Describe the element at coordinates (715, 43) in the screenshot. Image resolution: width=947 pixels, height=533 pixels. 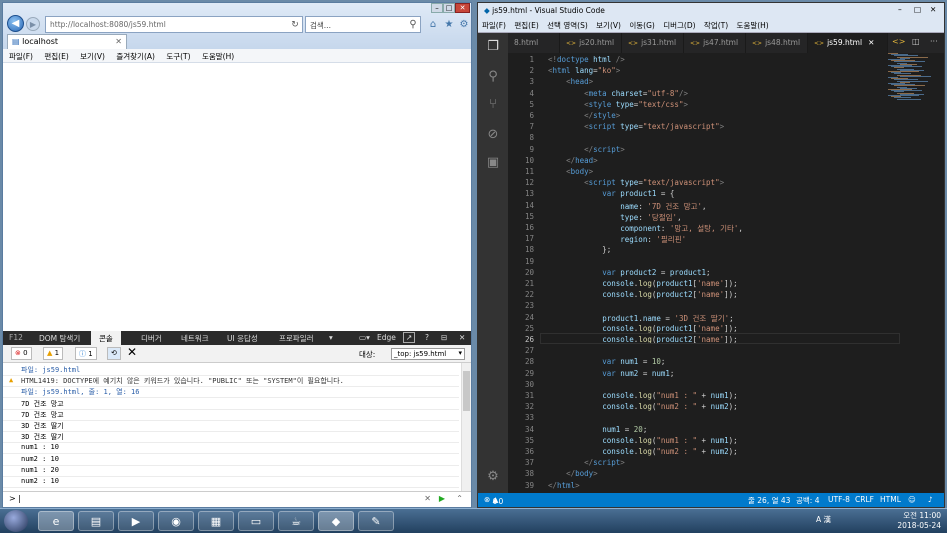
I see `tab-js47: <> js47.html` at that location.